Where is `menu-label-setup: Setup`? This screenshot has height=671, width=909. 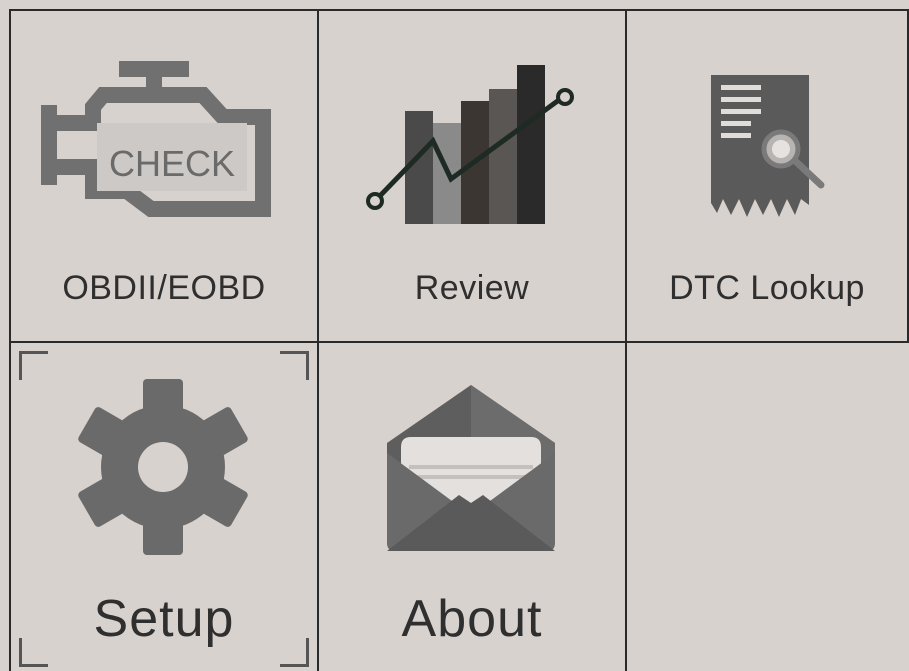 menu-label-setup: Setup is located at coordinates (164, 619).